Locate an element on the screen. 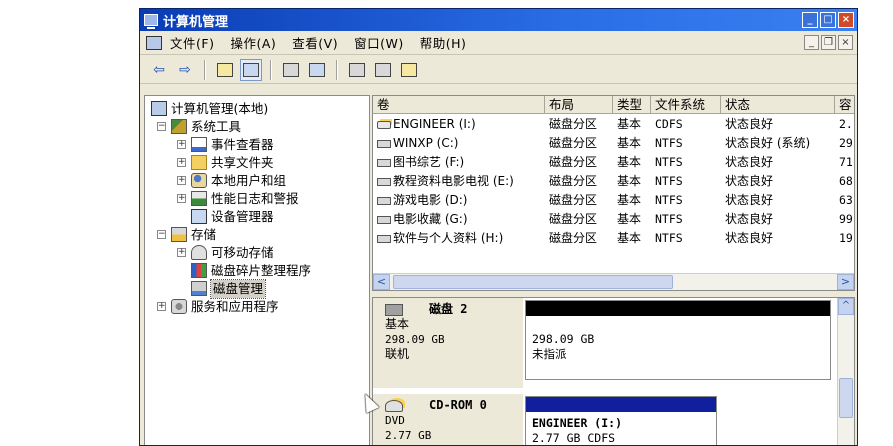 This screenshot has width=893, height=446. volume-cell-text: CDFS is located at coordinates (669, 124).